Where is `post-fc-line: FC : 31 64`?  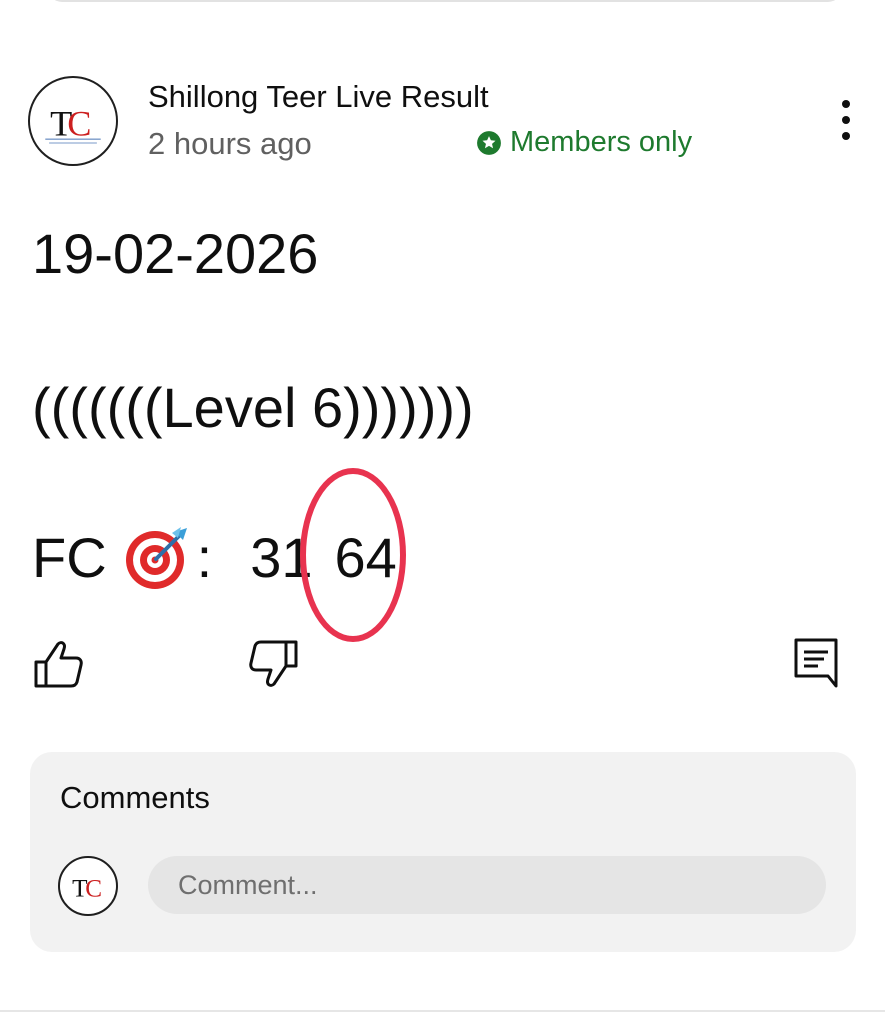 post-fc-line: FC : 31 64 is located at coordinates (214, 558).